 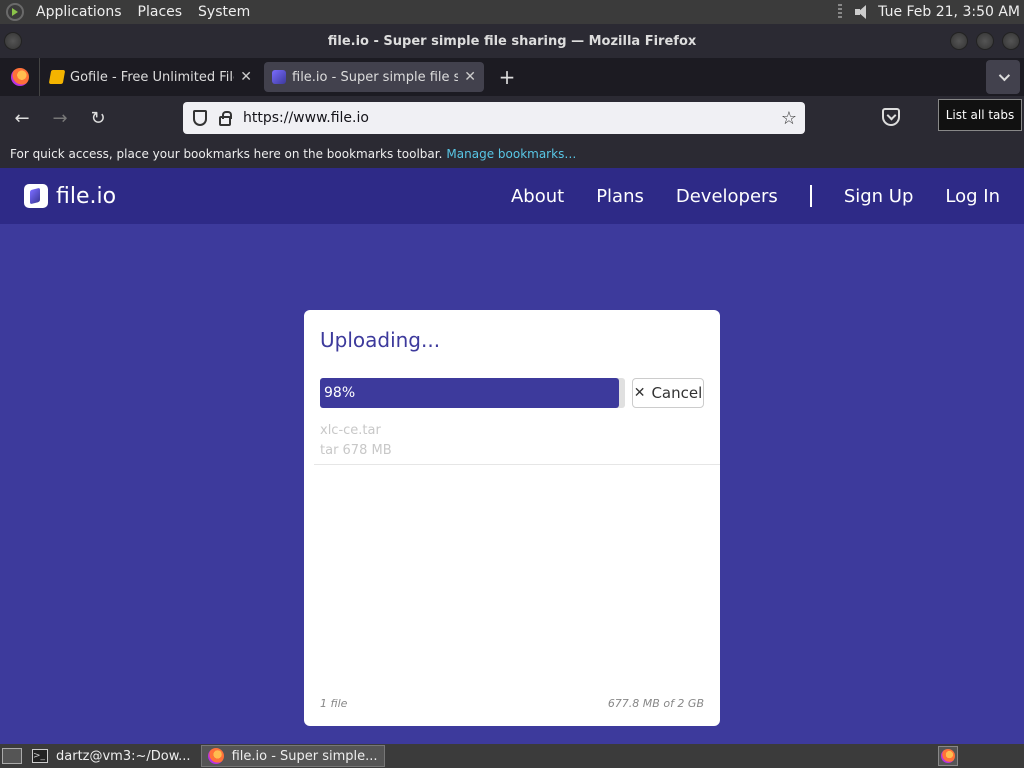 What do you see at coordinates (677, 393) in the screenshot?
I see `cancel-label: Cancel` at bounding box center [677, 393].